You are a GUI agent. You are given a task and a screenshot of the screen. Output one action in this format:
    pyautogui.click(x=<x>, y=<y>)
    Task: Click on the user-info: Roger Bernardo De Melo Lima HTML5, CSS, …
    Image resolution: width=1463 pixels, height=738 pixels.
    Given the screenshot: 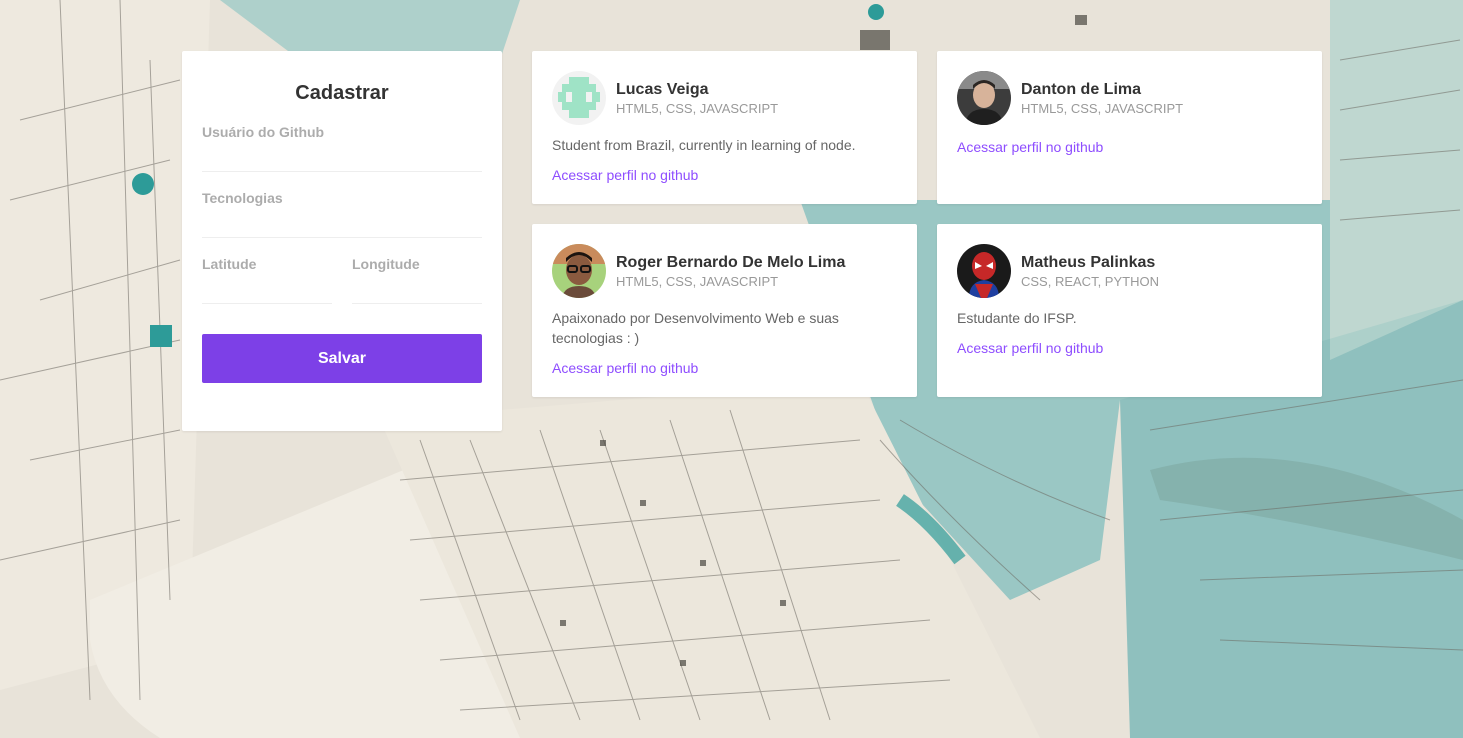 What is the action you would take?
    pyautogui.click(x=730, y=271)
    